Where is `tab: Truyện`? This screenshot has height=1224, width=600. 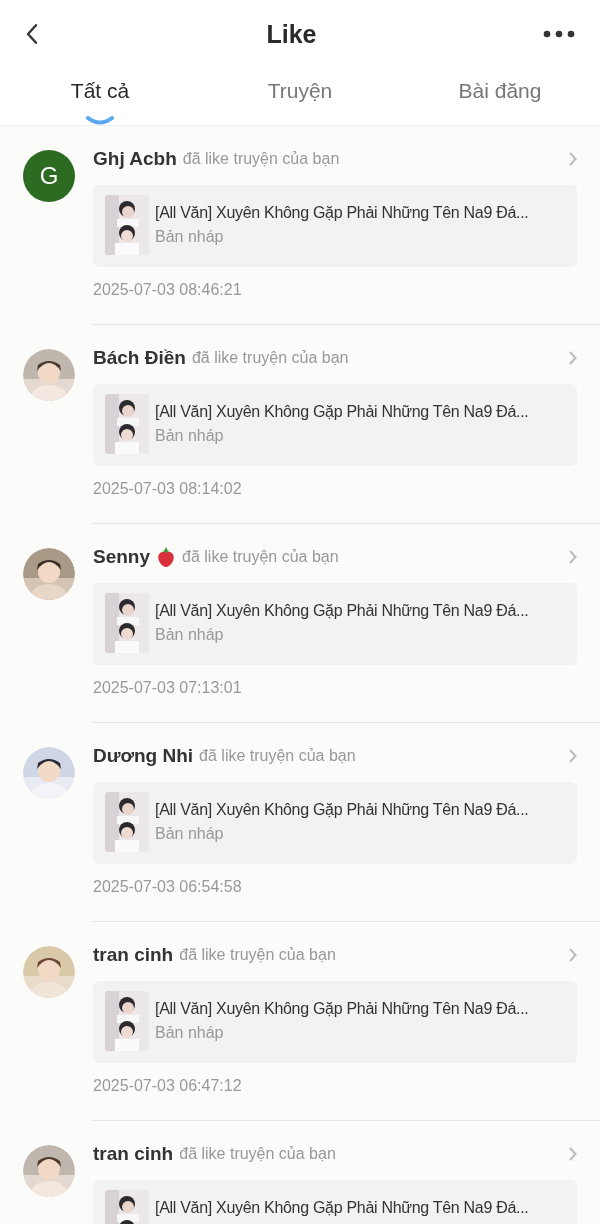 tab: Truyện is located at coordinates (300, 96).